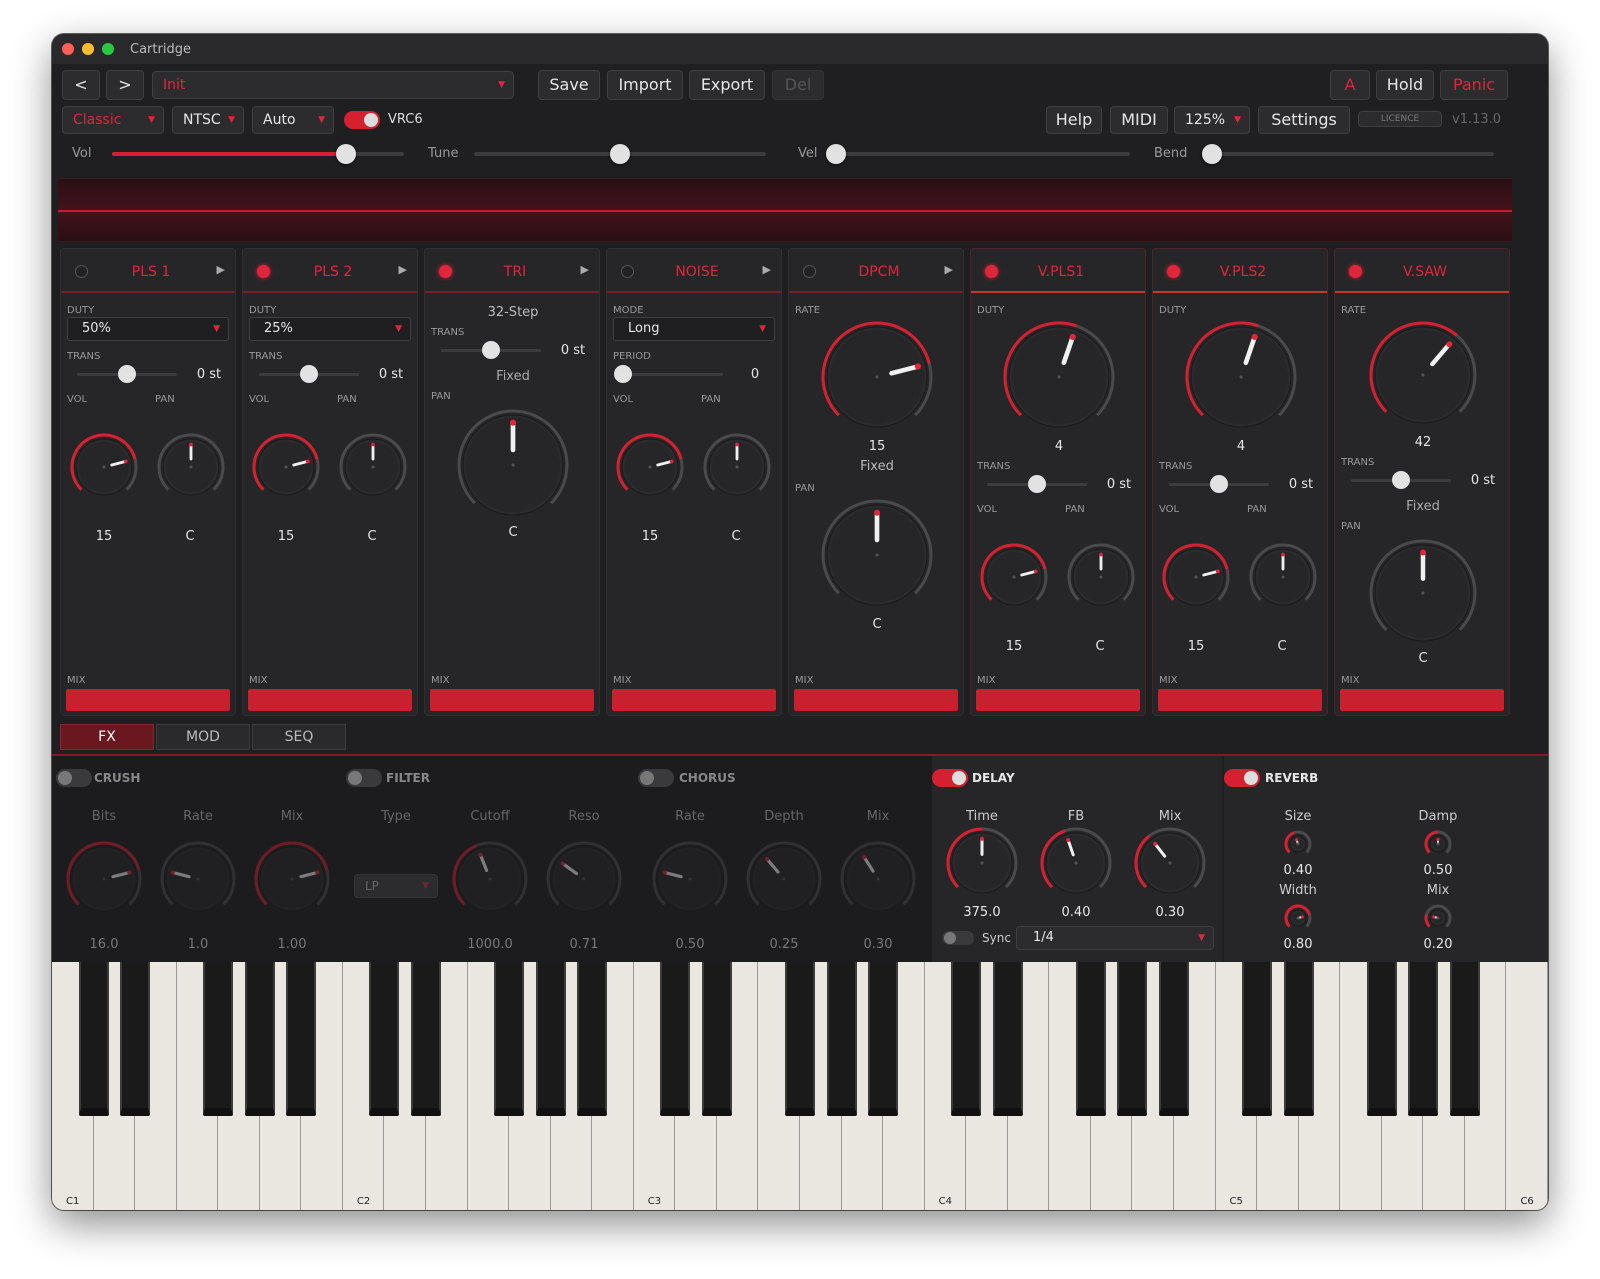 This screenshot has height=1279, width=1600. I want to click on tab-fx: FX, so click(107, 737).